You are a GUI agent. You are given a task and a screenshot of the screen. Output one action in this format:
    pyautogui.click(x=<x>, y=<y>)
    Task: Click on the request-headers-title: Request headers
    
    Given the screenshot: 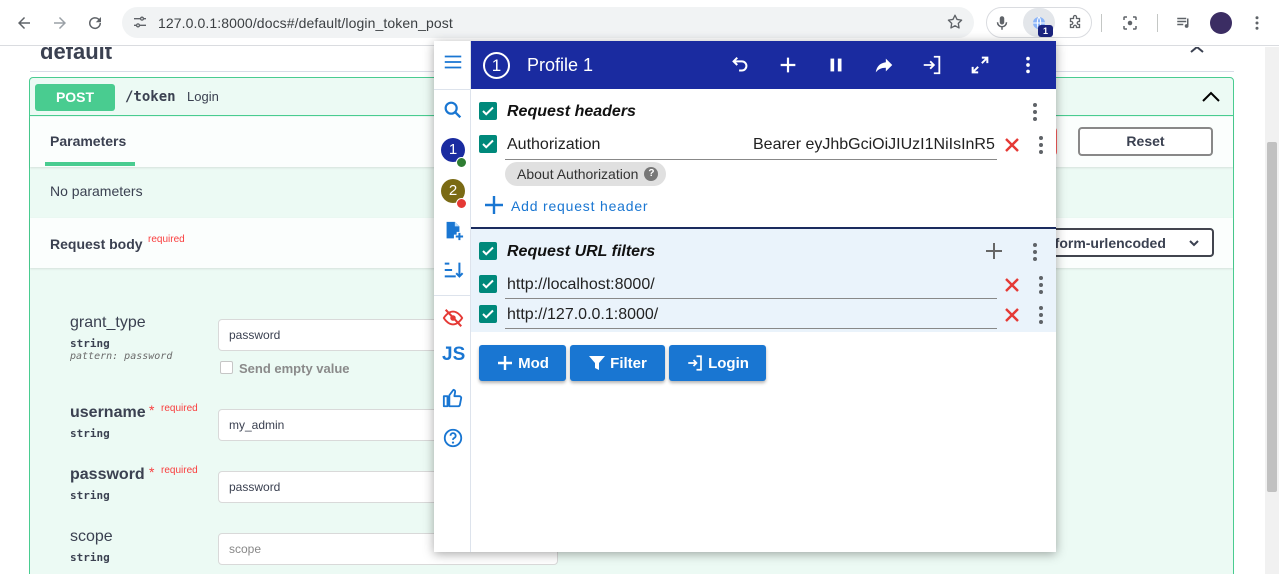 What is the action you would take?
    pyautogui.click(x=571, y=111)
    